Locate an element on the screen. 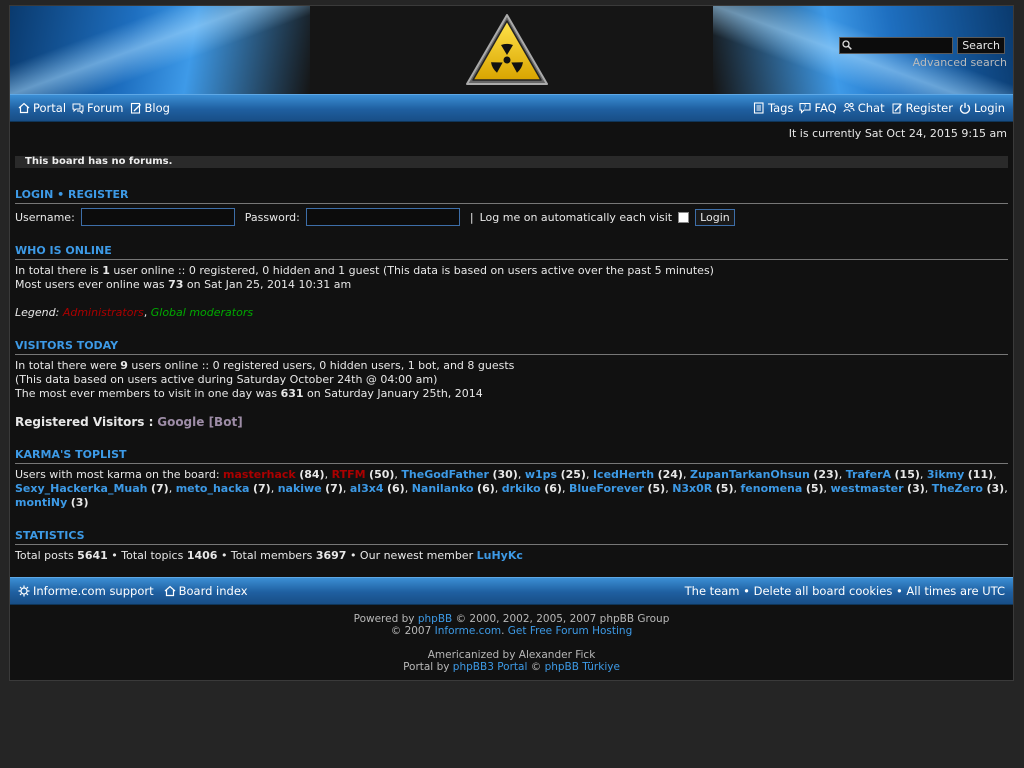 The image size is (1024, 768). password-label: Password: is located at coordinates (272, 217).